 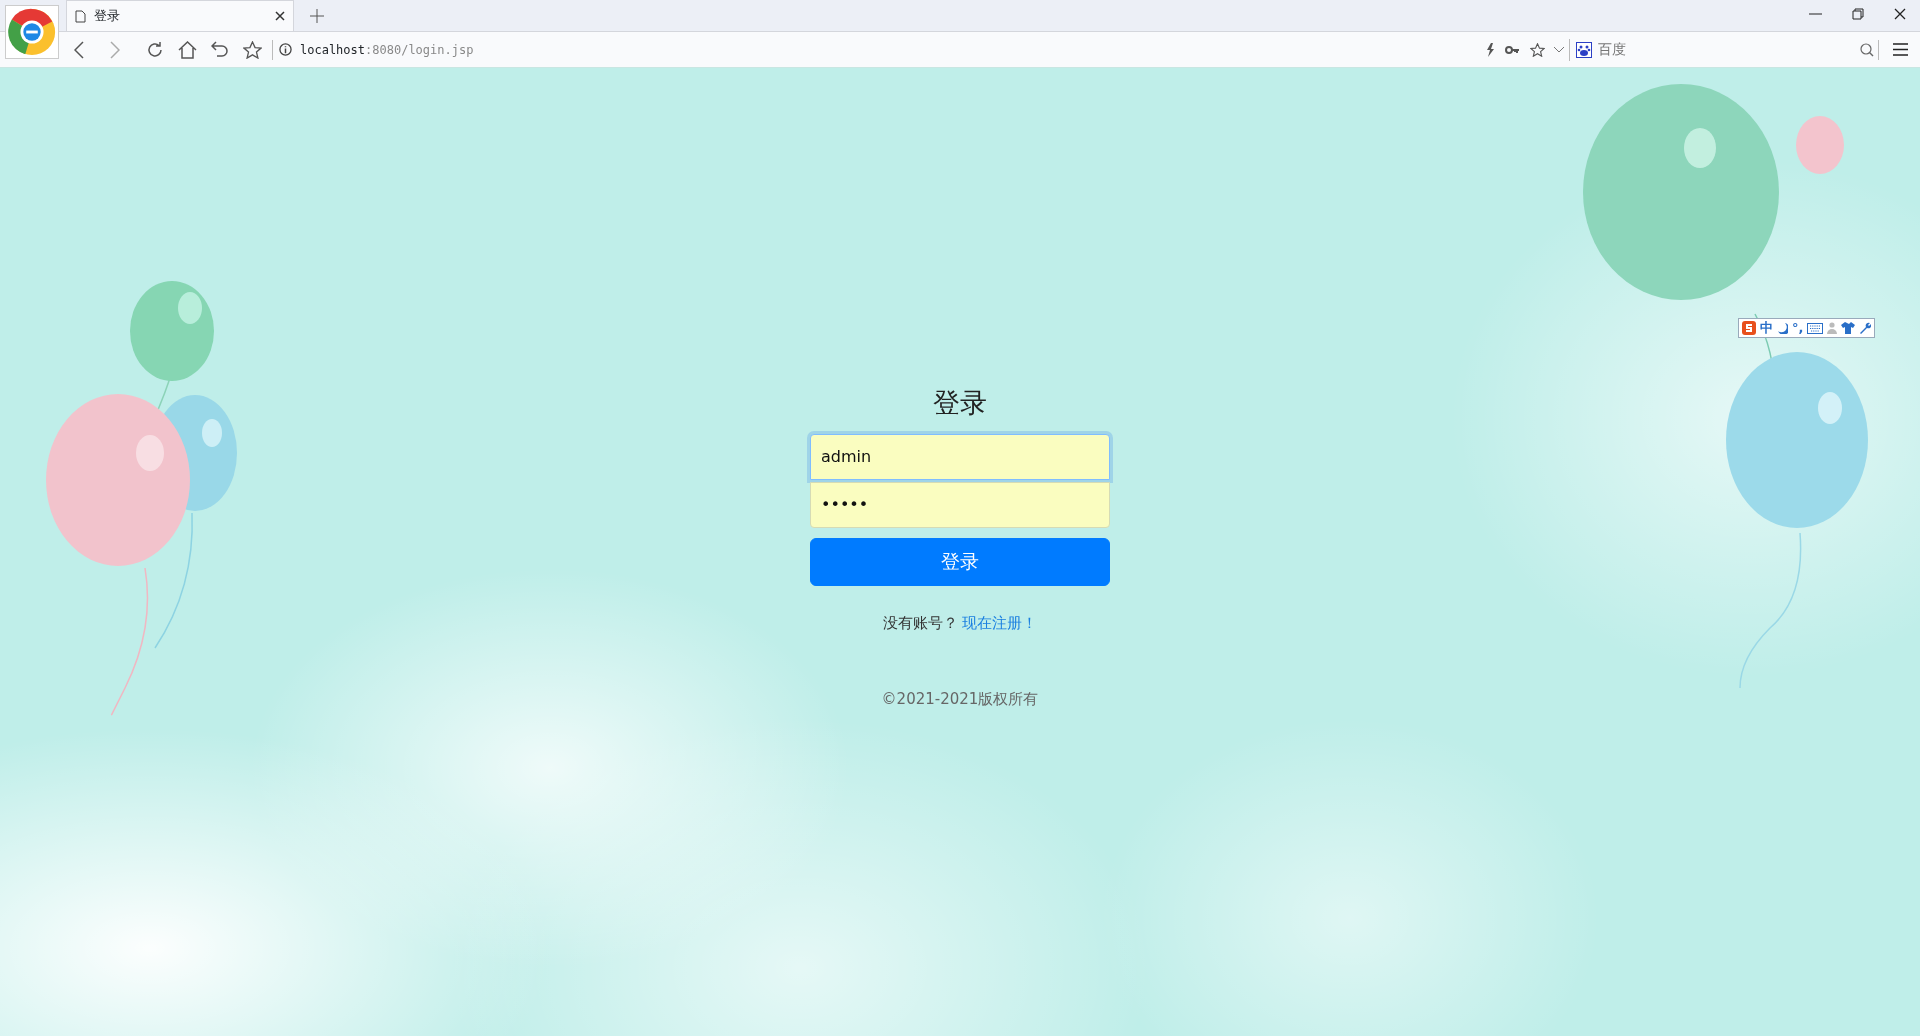 I want to click on reload-icon, so click(x=155, y=49).